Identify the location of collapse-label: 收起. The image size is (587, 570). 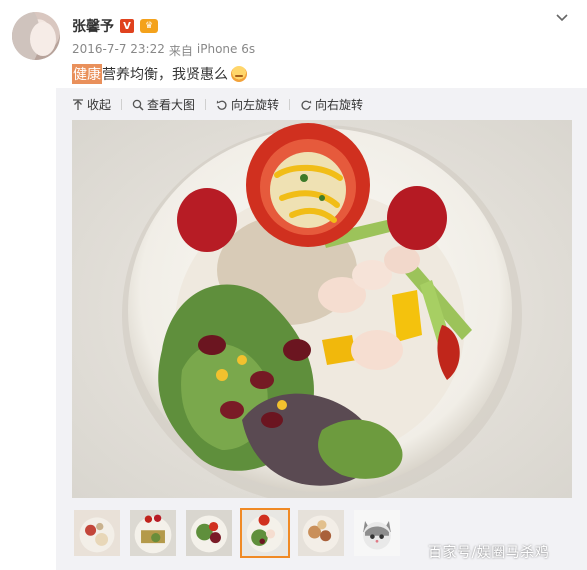
(99, 105).